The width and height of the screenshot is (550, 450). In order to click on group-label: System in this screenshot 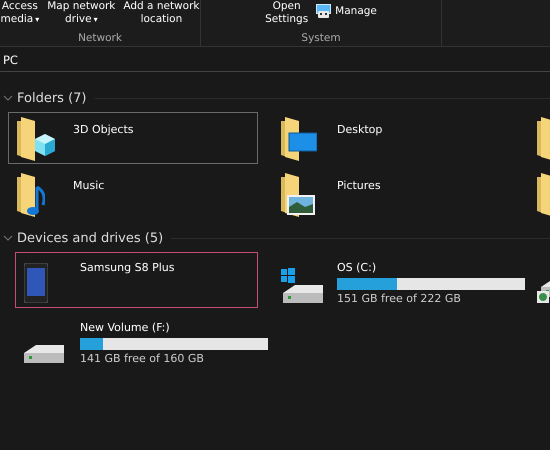, I will do `click(321, 38)`.